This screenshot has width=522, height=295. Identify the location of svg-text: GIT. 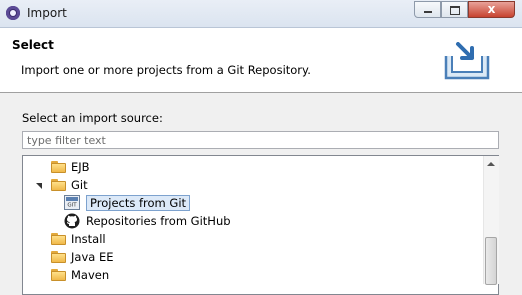
(72, 206).